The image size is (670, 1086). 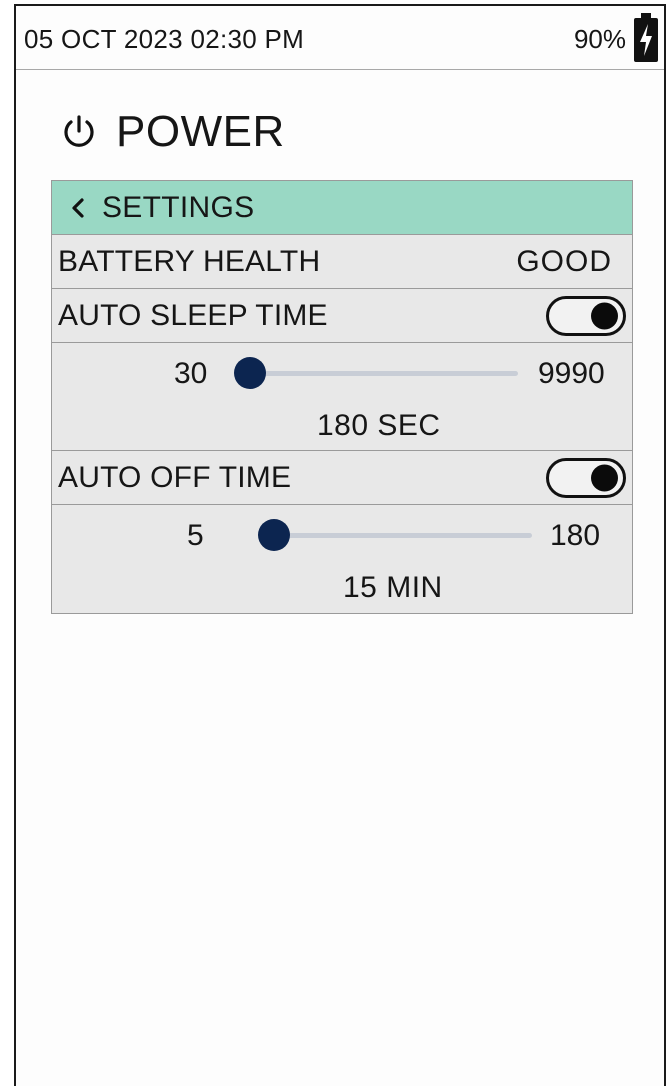 What do you see at coordinates (384, 373) in the screenshot?
I see `auto-sleep-slider-track` at bounding box center [384, 373].